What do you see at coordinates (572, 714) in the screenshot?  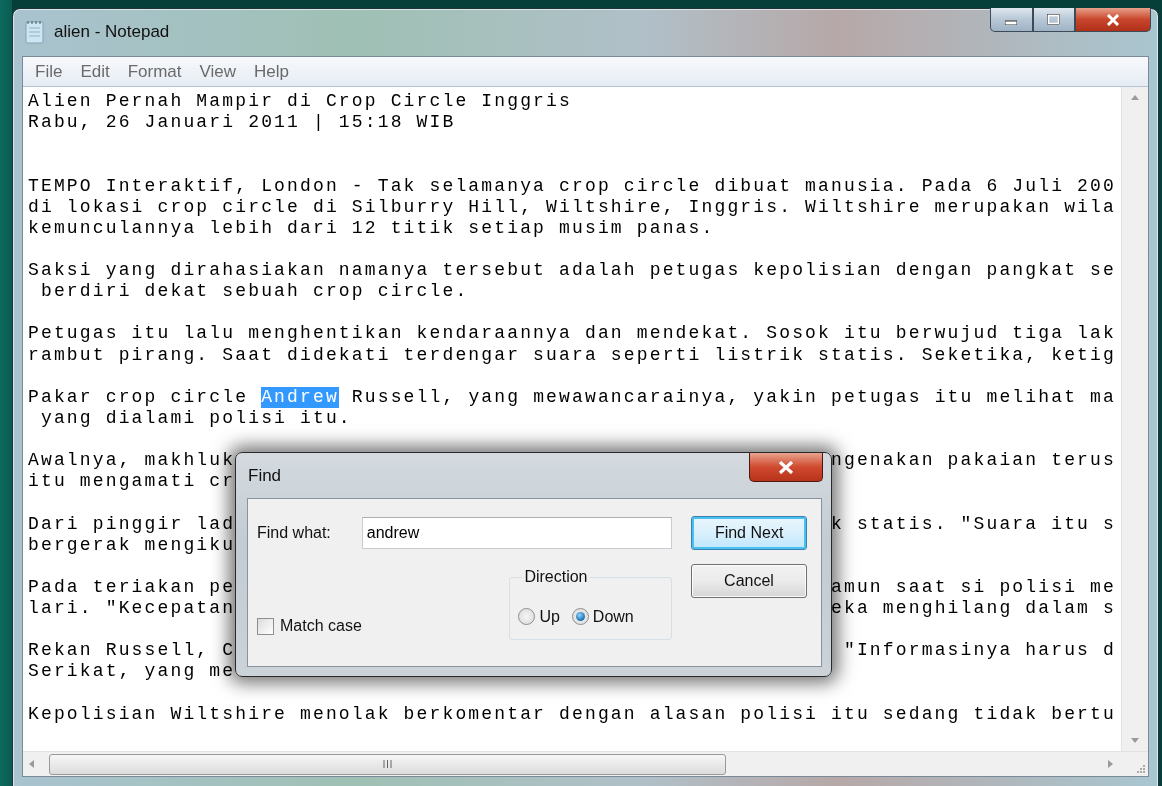 I see `text-line: Kepolisian Wiltshire menolak berkomentar dengan alasan polisi itu sedang tidak bertu` at bounding box center [572, 714].